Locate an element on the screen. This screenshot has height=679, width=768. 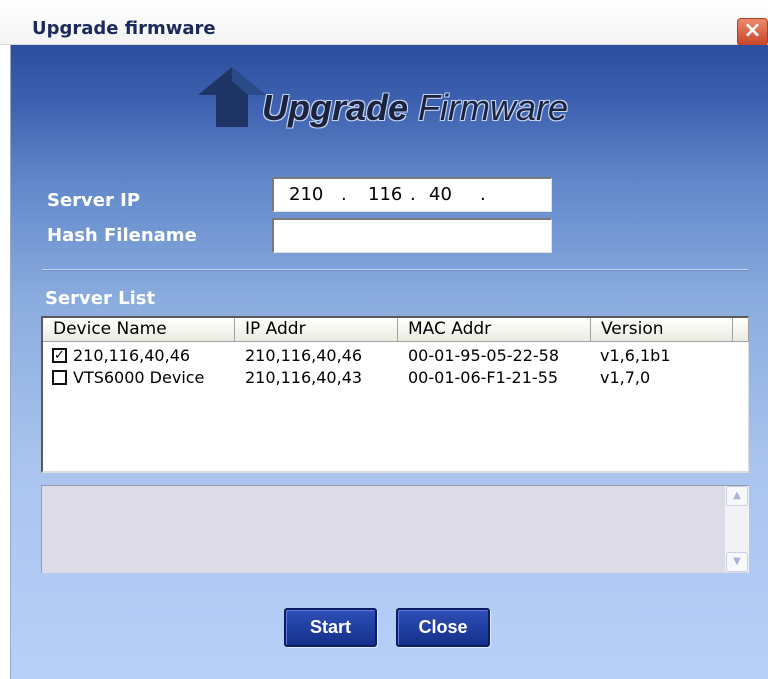
list-header: Device Name IP Addr MAC Addr Version is located at coordinates (396, 330).